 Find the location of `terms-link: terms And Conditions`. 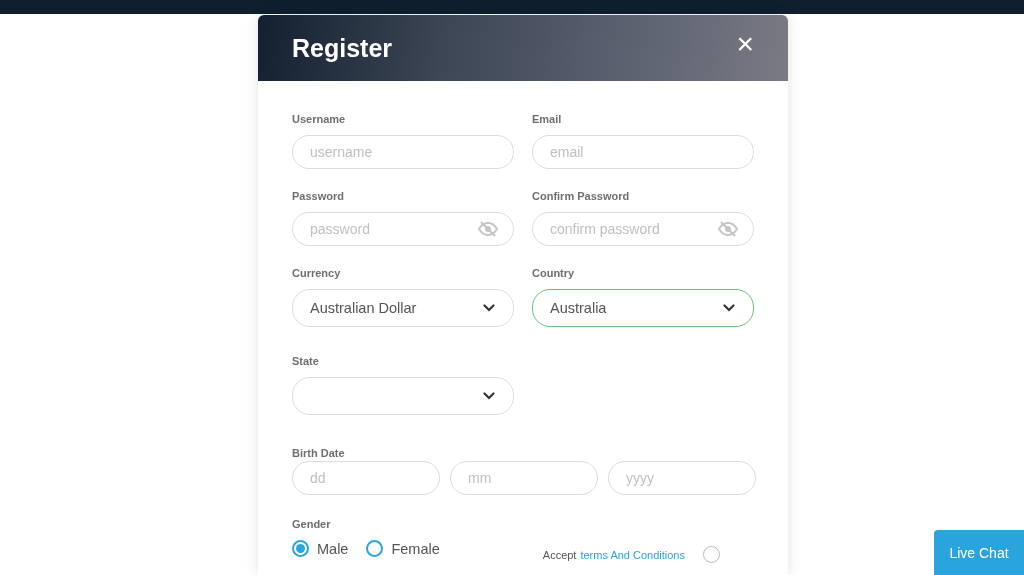

terms-link: terms And Conditions is located at coordinates (632, 554).